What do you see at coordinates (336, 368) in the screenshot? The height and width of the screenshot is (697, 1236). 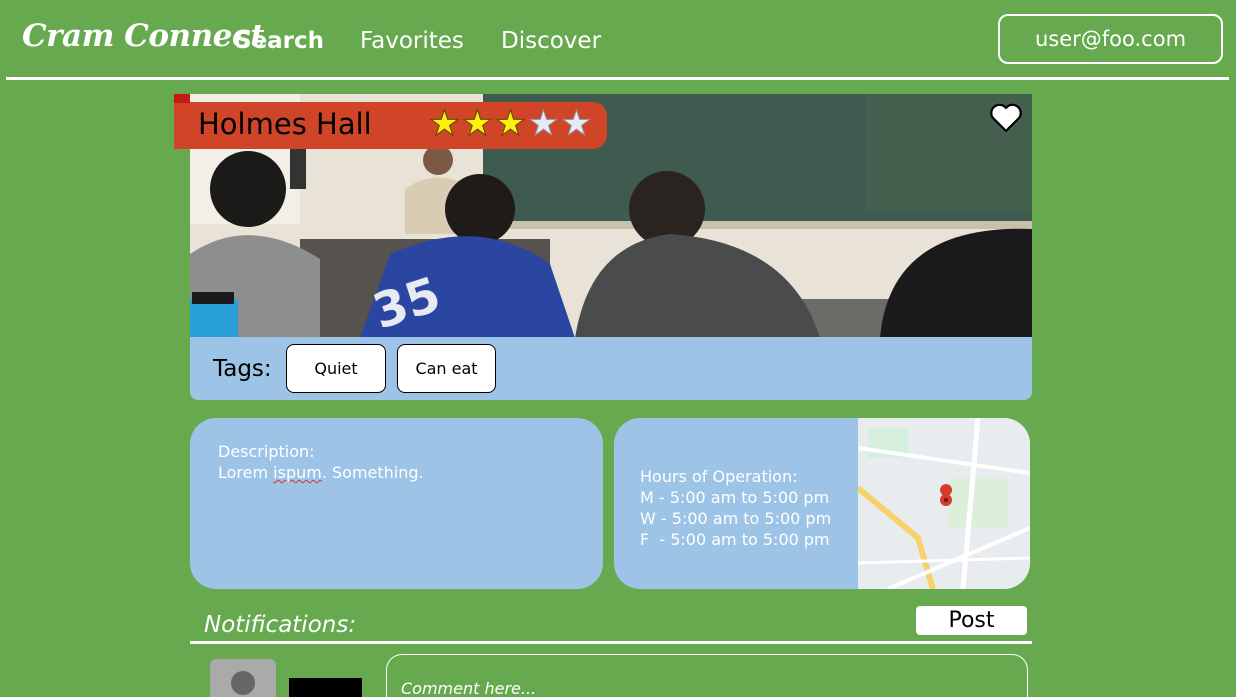 I see `tag-quiet: Quiet` at bounding box center [336, 368].